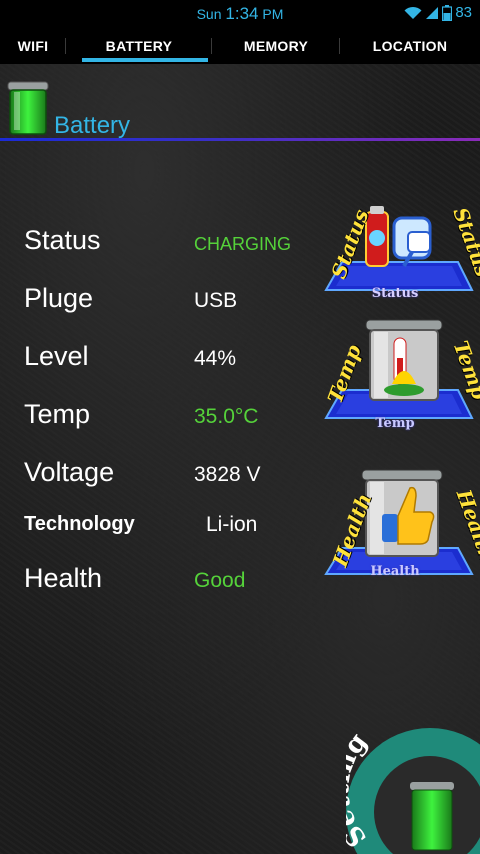 The image size is (480, 854). I want to click on info-row-technology: Technology Li-ion, so click(150, 527).